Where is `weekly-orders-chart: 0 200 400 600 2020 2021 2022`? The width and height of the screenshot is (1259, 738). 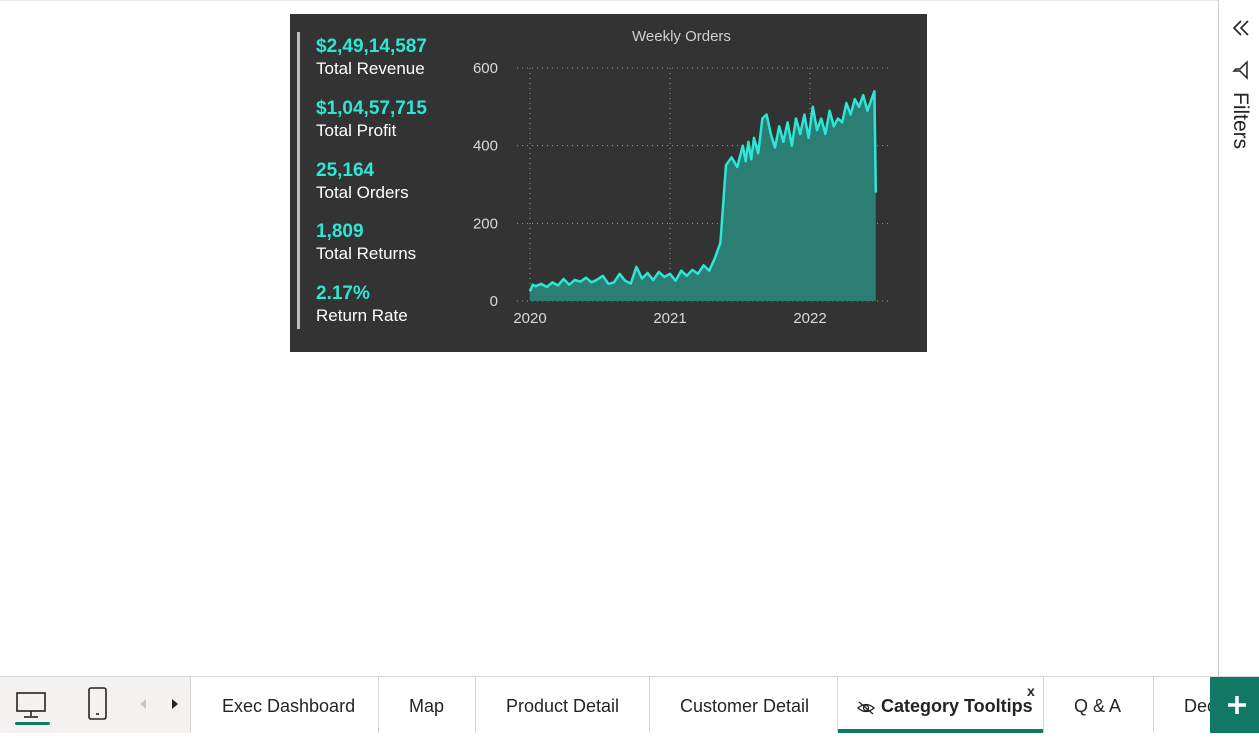 weekly-orders-chart: 0 200 400 600 2020 2021 2022 is located at coordinates (690, 199).